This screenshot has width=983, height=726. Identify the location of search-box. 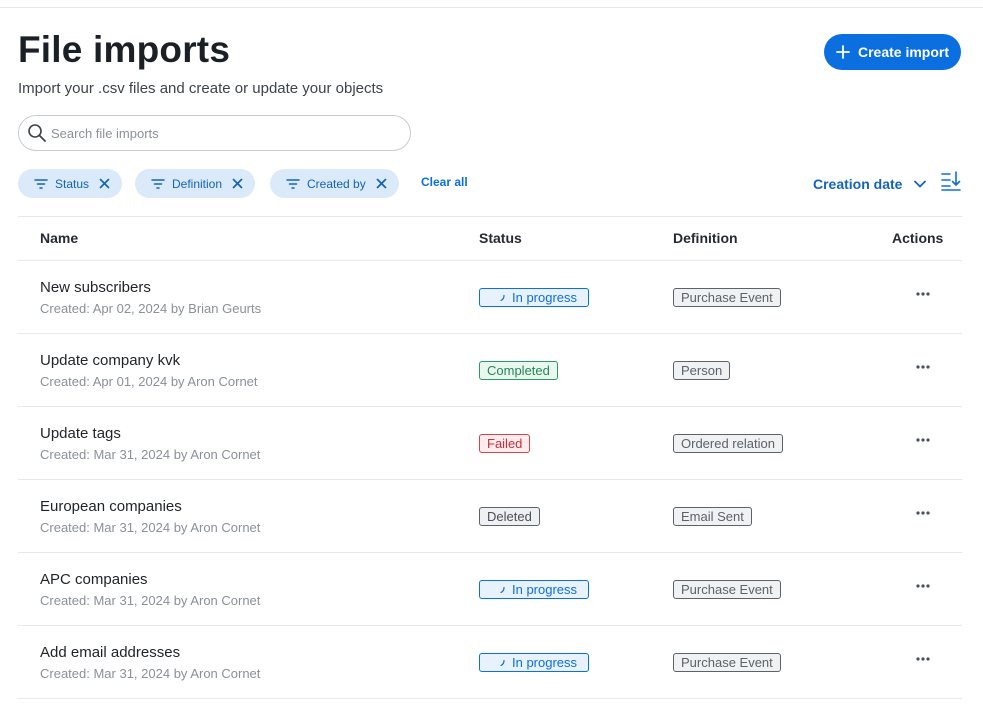
(214, 133).